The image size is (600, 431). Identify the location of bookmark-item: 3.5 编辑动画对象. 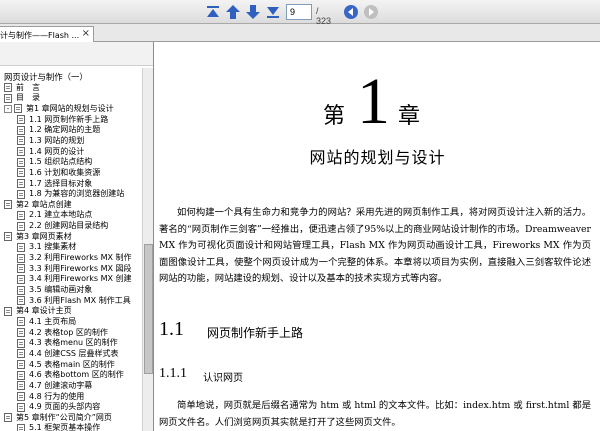
(54, 290).